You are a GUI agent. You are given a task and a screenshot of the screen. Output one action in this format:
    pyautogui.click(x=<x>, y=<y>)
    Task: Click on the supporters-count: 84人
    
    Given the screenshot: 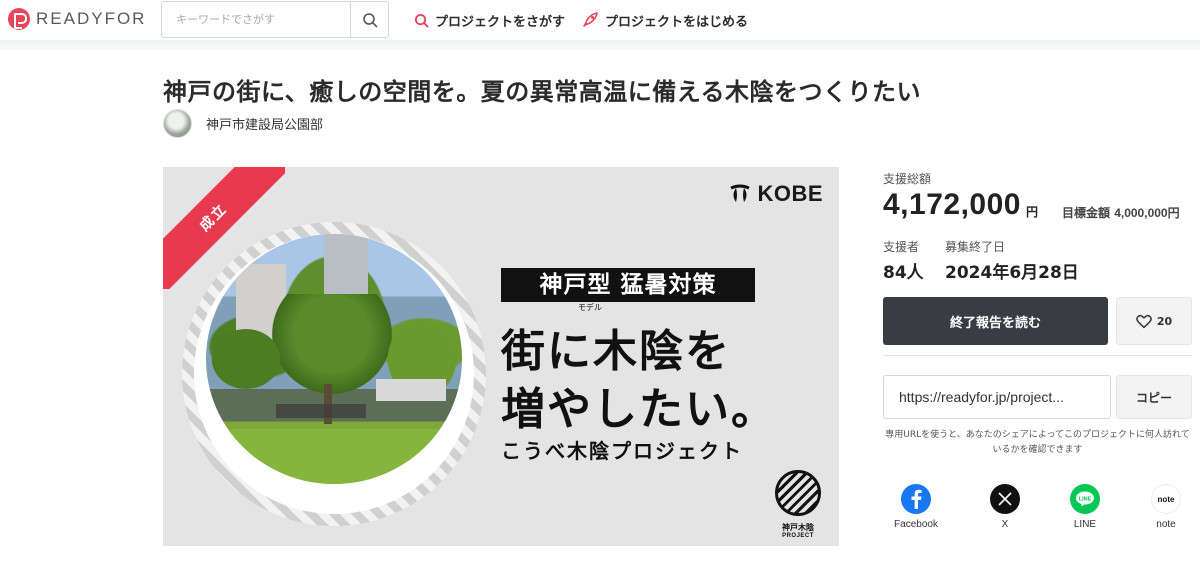 What is the action you would take?
    pyautogui.click(x=903, y=273)
    